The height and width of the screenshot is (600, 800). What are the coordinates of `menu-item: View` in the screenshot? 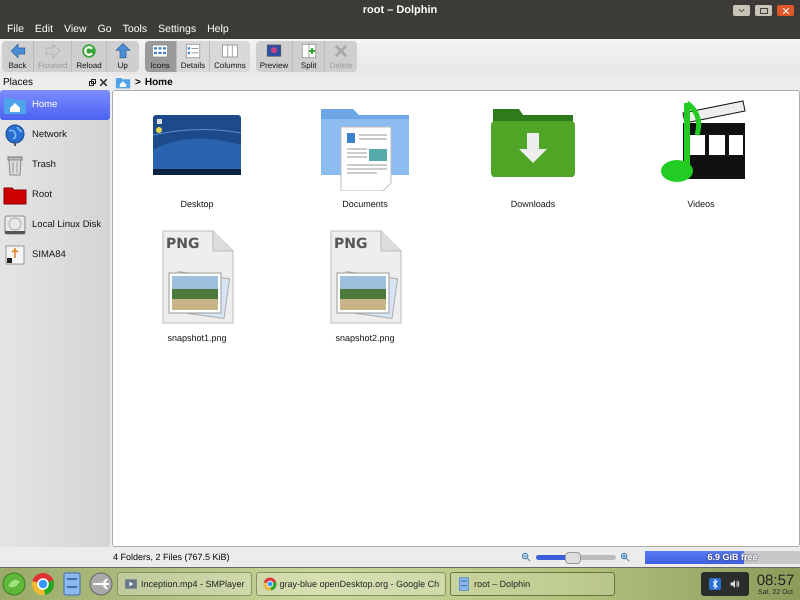 It's located at (77, 29).